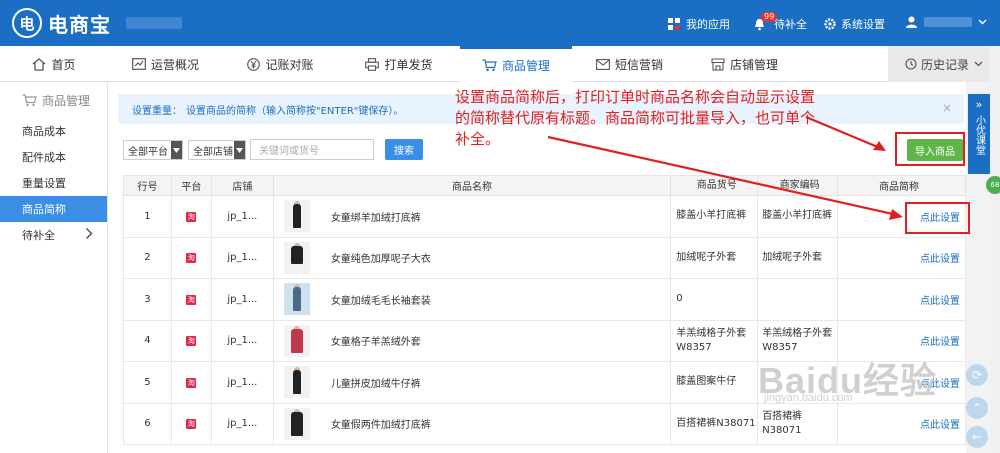 The width and height of the screenshot is (1000, 453). Describe the element at coordinates (995, 249) in the screenshot. I see `page-scrollbar` at that location.